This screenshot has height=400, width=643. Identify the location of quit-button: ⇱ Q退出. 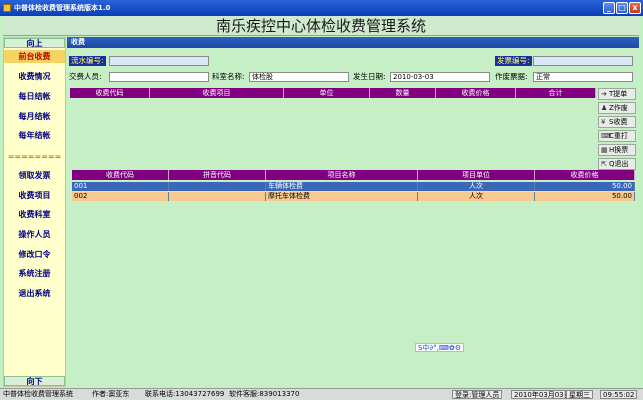
(617, 164).